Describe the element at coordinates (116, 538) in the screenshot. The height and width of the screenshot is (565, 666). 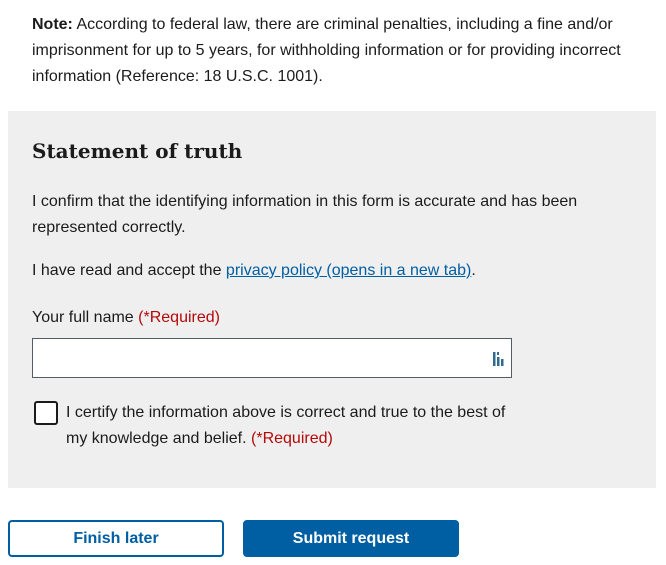
I see `finish-later-button: Finish later` at that location.